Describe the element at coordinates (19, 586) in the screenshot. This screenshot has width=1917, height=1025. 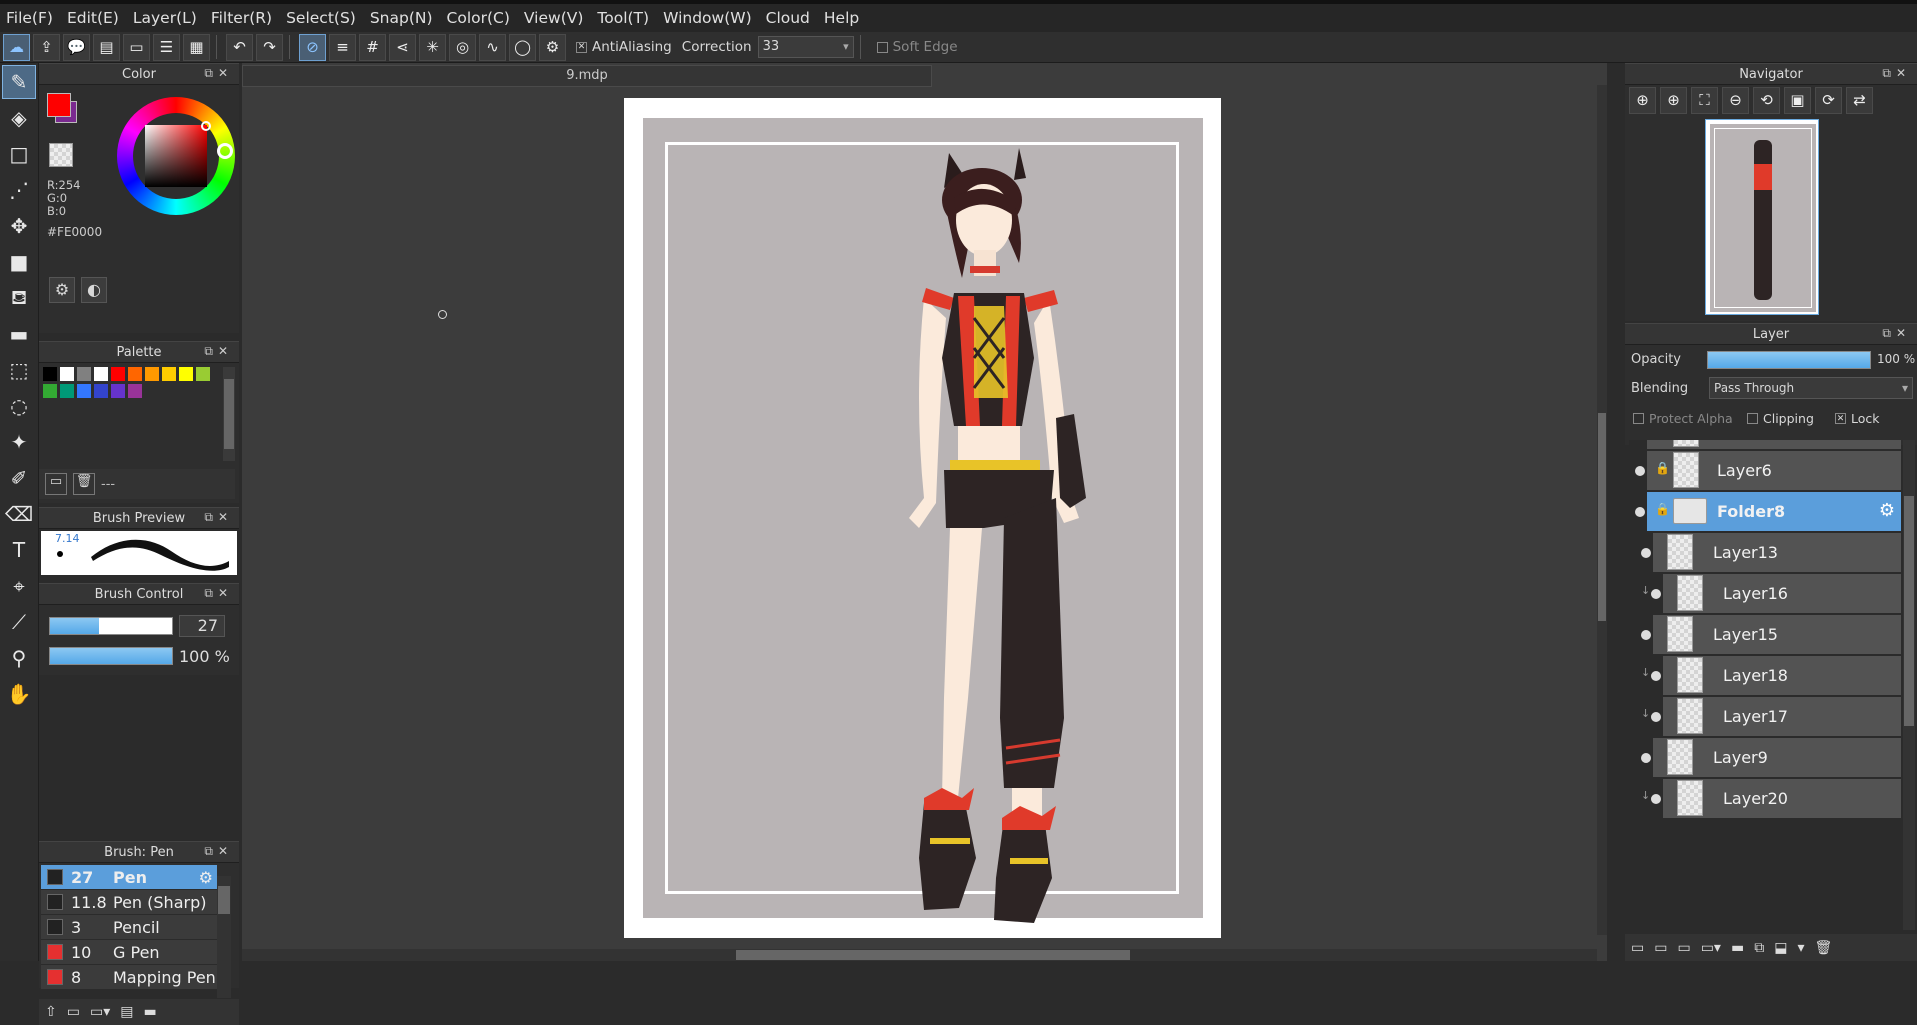
I see `operation-tool-icon: ⌖` at that location.